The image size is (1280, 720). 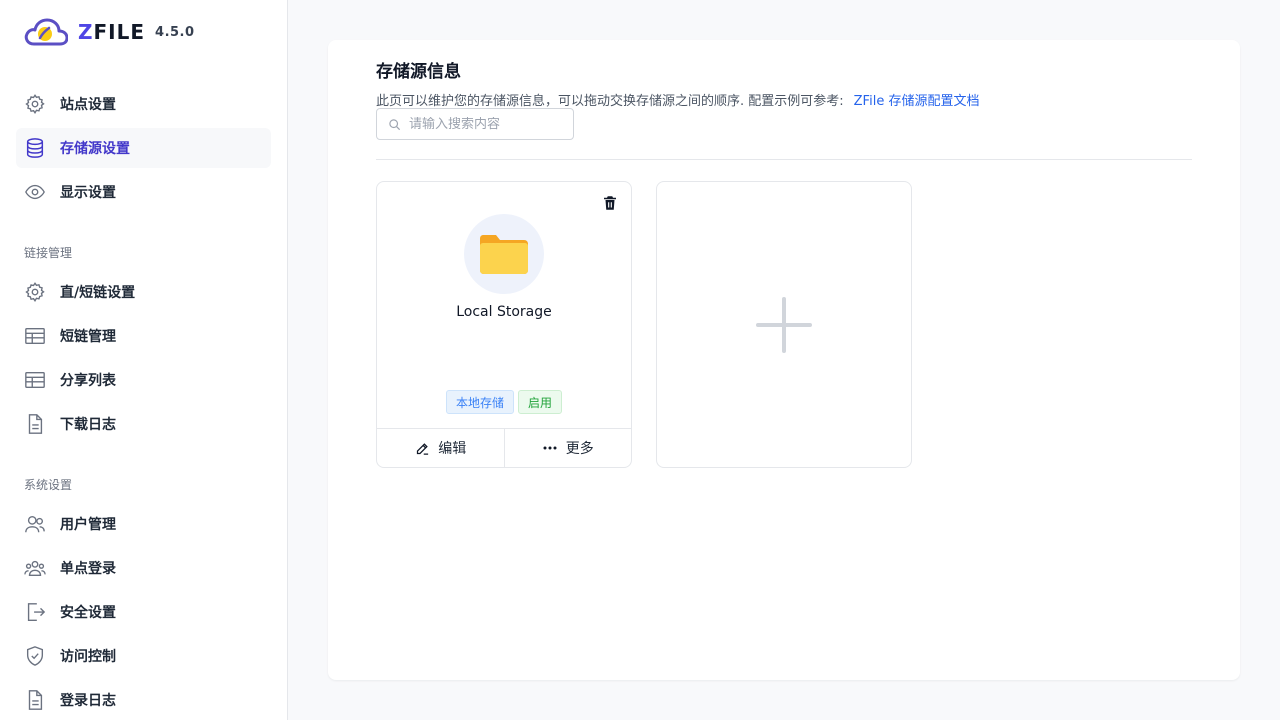 I want to click on sidebar-item-label: 短链管理, so click(x=88, y=337).